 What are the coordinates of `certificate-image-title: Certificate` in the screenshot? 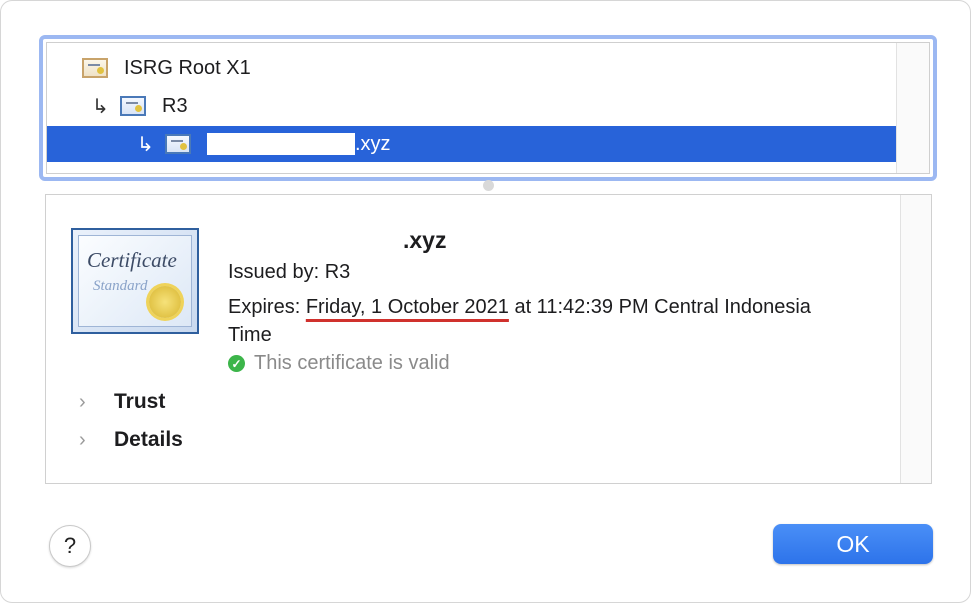 It's located at (132, 260).